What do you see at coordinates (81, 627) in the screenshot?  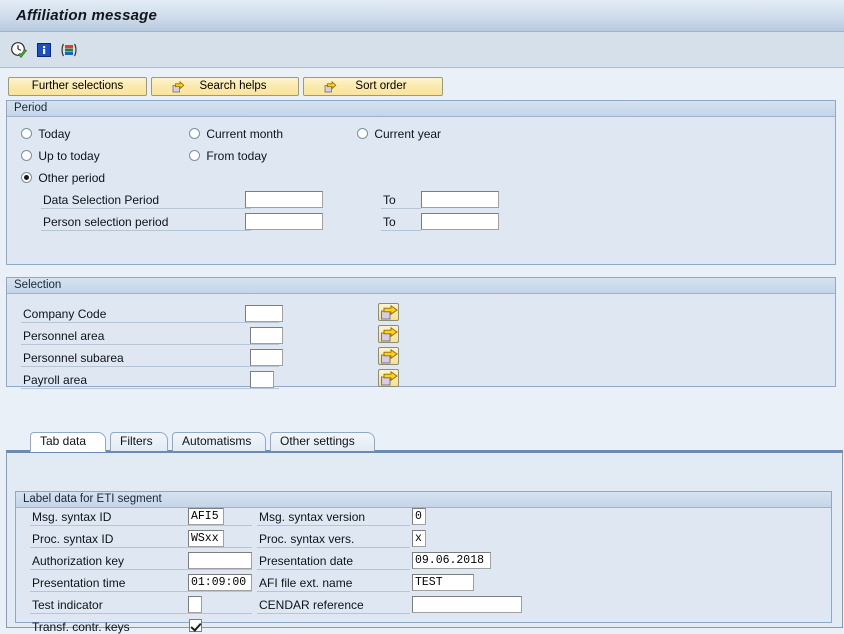 I see `transf-contr-keys-label: Transf. contr. keys` at bounding box center [81, 627].